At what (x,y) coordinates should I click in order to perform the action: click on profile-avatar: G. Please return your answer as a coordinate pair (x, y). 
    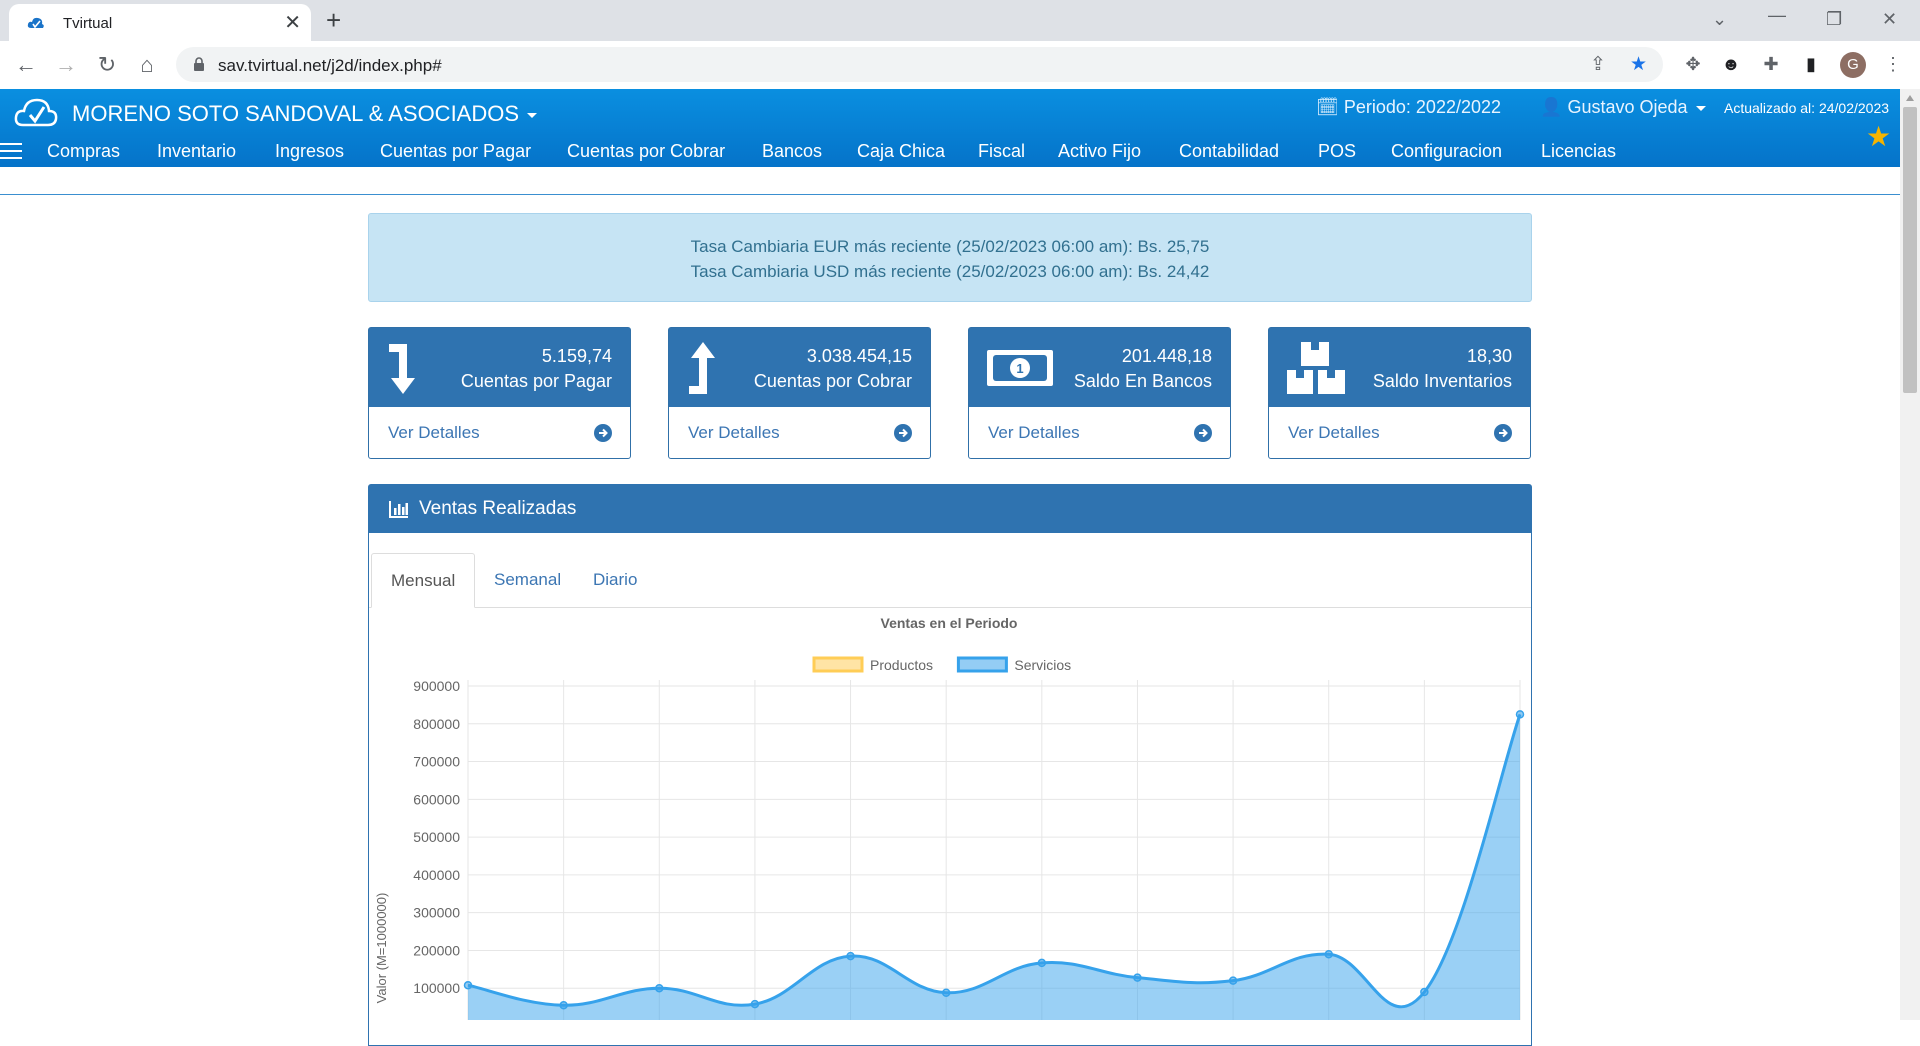
    Looking at the image, I should click on (1853, 65).